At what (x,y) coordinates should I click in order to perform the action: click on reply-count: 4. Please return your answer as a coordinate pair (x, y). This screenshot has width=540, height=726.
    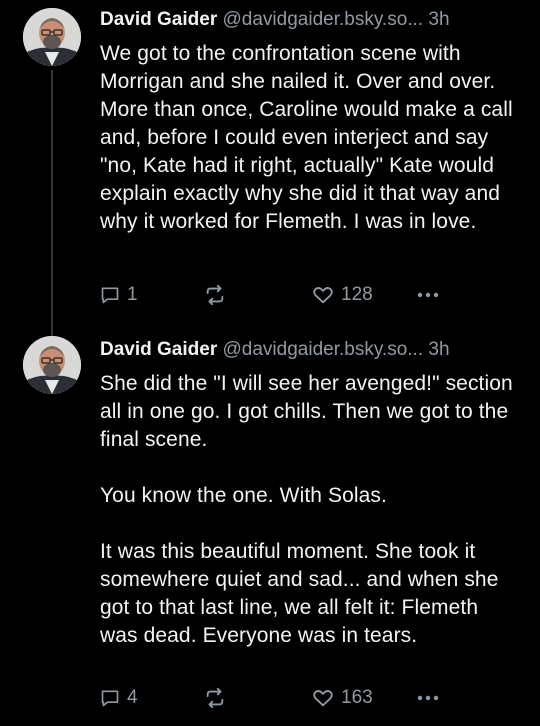
    Looking at the image, I should click on (132, 697).